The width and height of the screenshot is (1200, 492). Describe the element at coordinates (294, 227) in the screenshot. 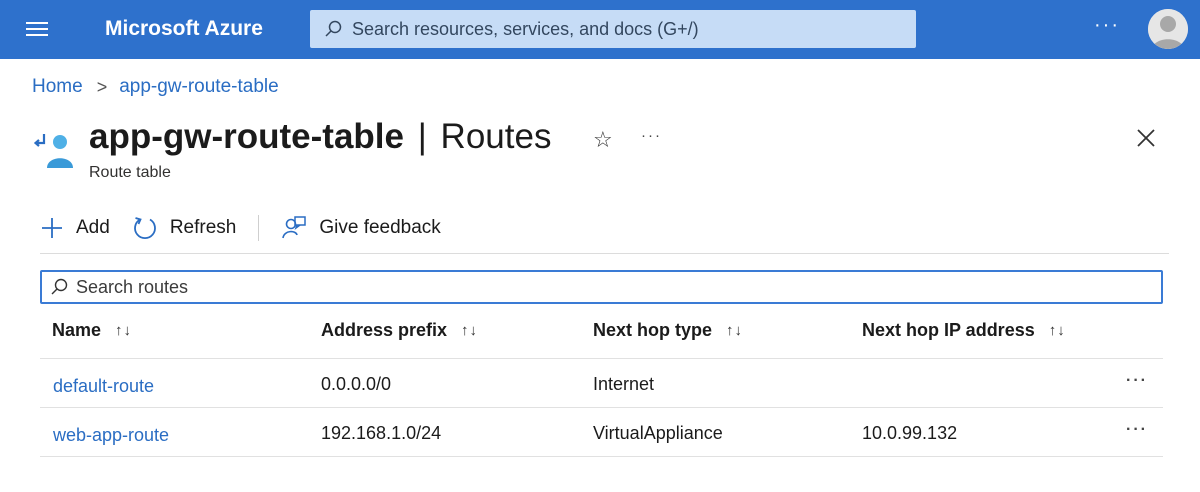

I see `feedback-icon` at that location.